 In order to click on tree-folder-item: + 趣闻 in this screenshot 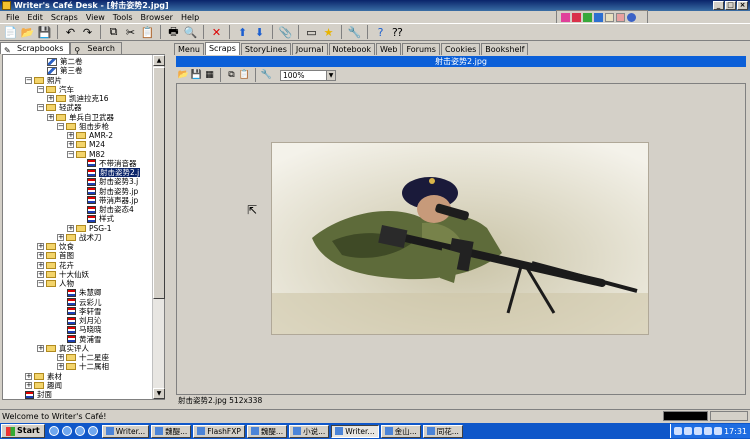, I will do `click(43, 385)`.